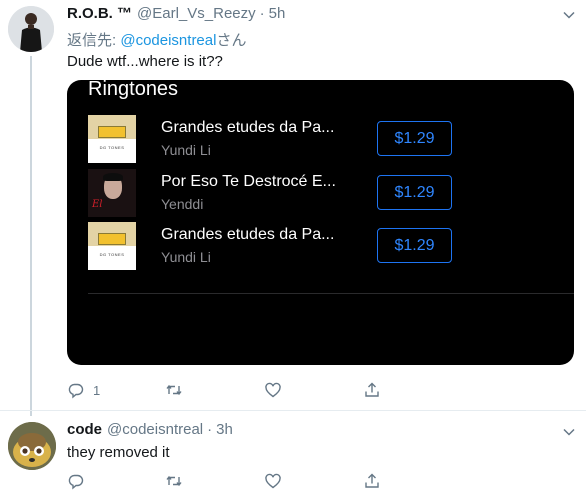 This screenshot has height=497, width=586. I want to click on reply-button: 1, so click(83, 390).